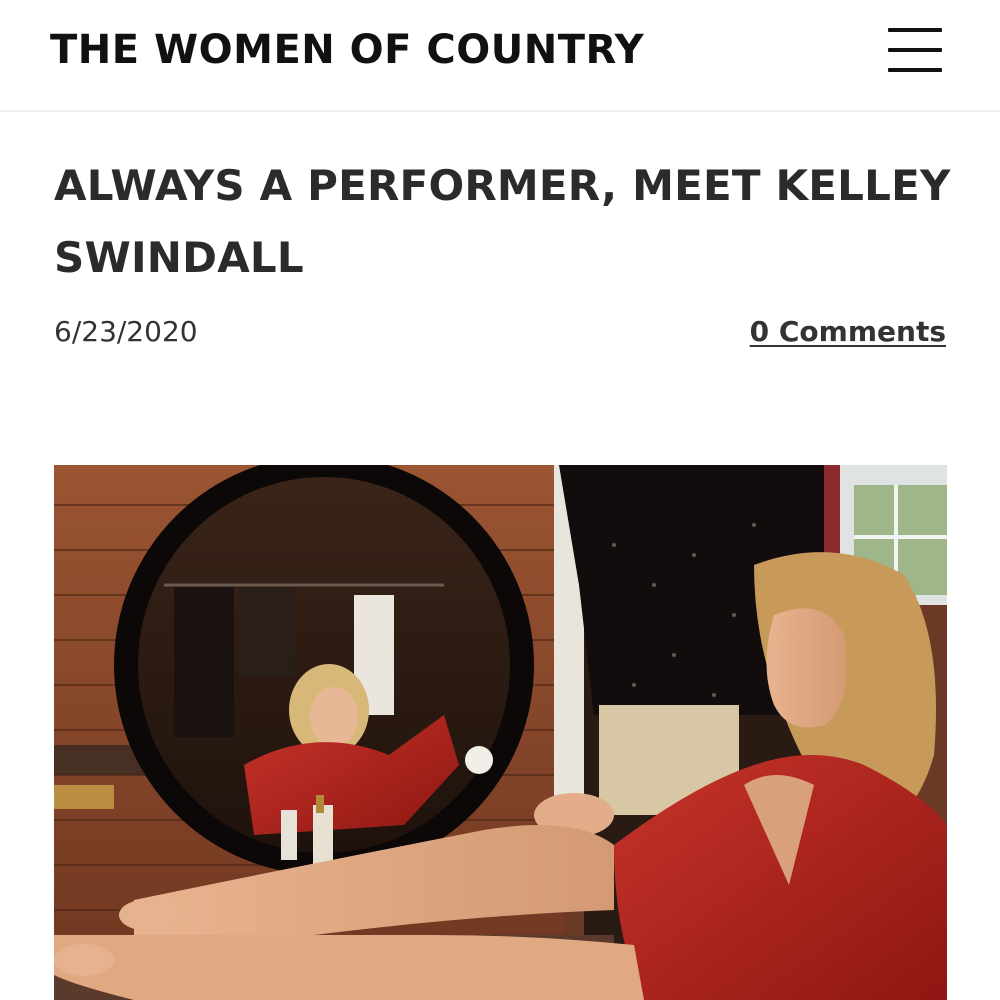  I want to click on site-title: THE WOMEN OF COUNTRY, so click(347, 50).